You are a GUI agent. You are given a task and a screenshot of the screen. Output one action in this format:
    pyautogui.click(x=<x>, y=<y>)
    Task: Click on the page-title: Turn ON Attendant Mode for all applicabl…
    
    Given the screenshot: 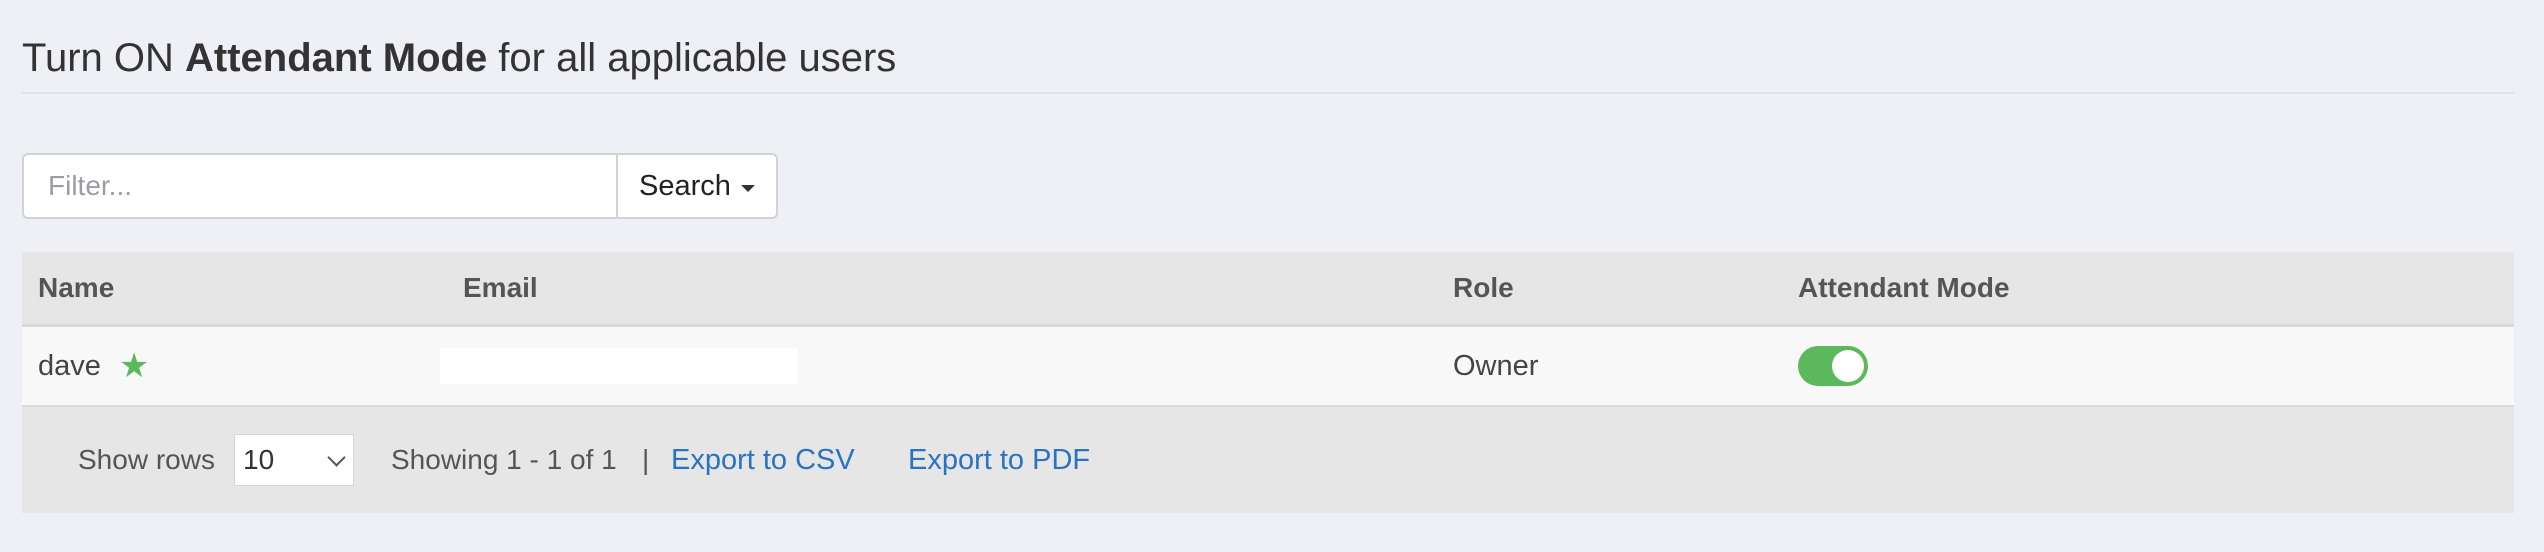 What is the action you would take?
    pyautogui.click(x=1268, y=58)
    